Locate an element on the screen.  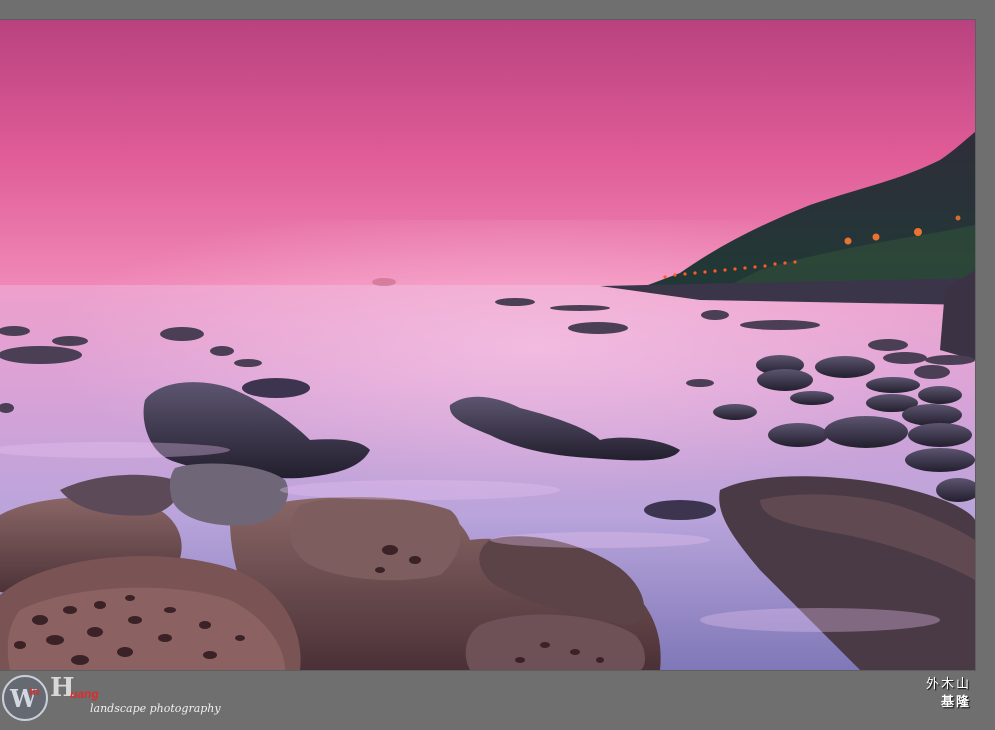
logo-circle-icon: W is located at coordinates (25, 698).